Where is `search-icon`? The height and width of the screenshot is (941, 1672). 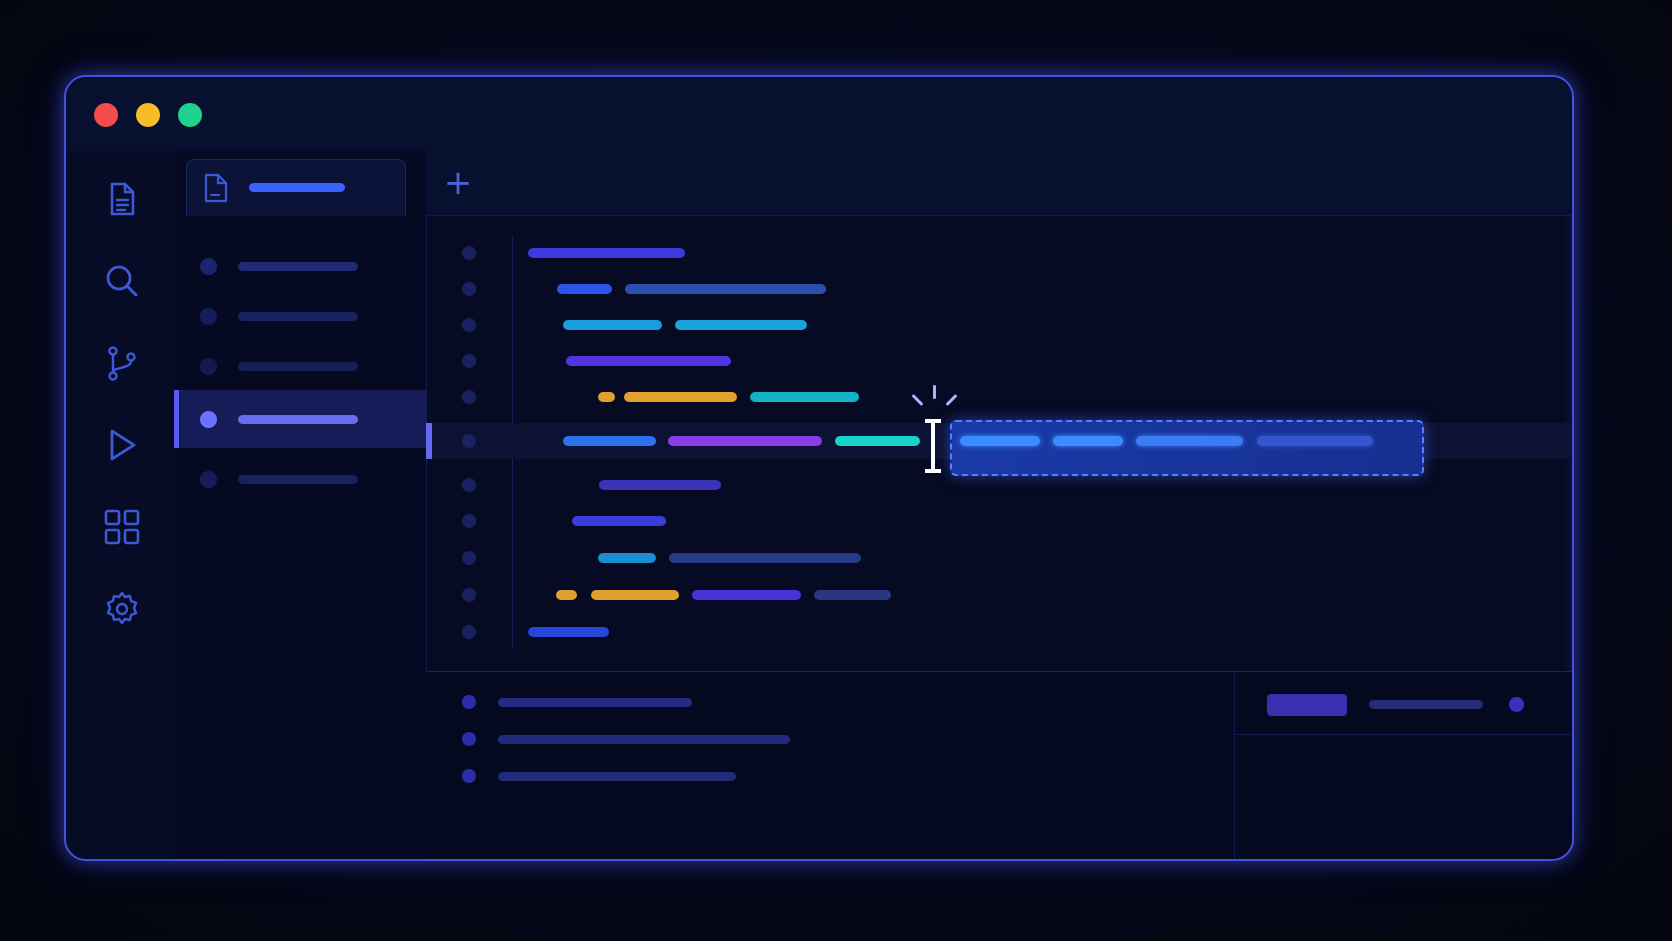 search-icon is located at coordinates (122, 281).